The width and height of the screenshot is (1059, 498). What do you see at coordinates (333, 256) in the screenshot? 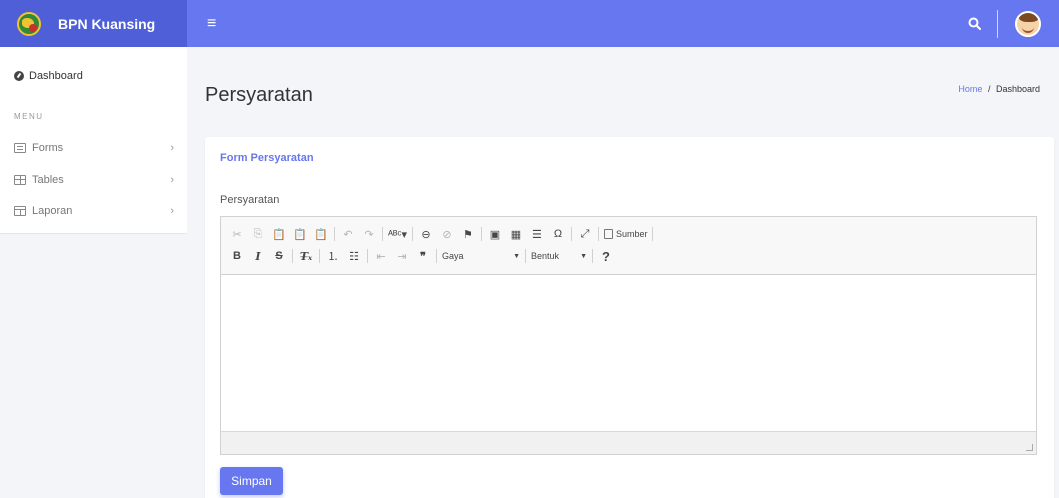
I see `numbered-list-icon: ⒈` at bounding box center [333, 256].